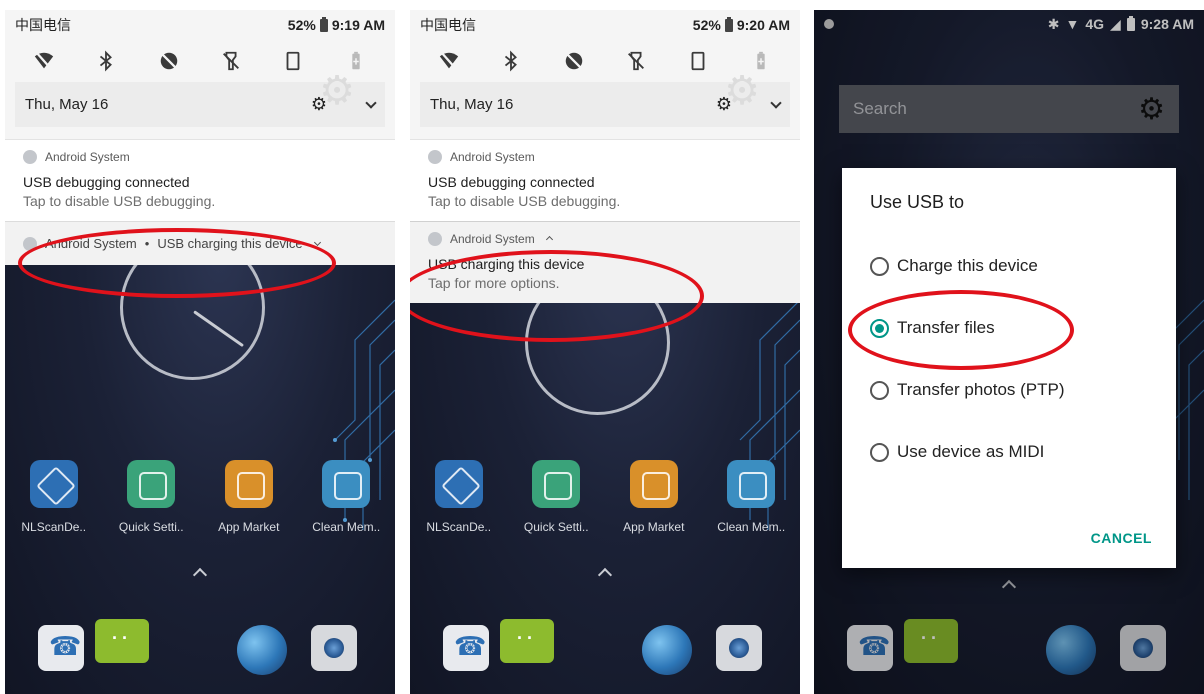 This screenshot has height=694, width=1204. I want to click on date-text: Thu, May 16, so click(67, 104).